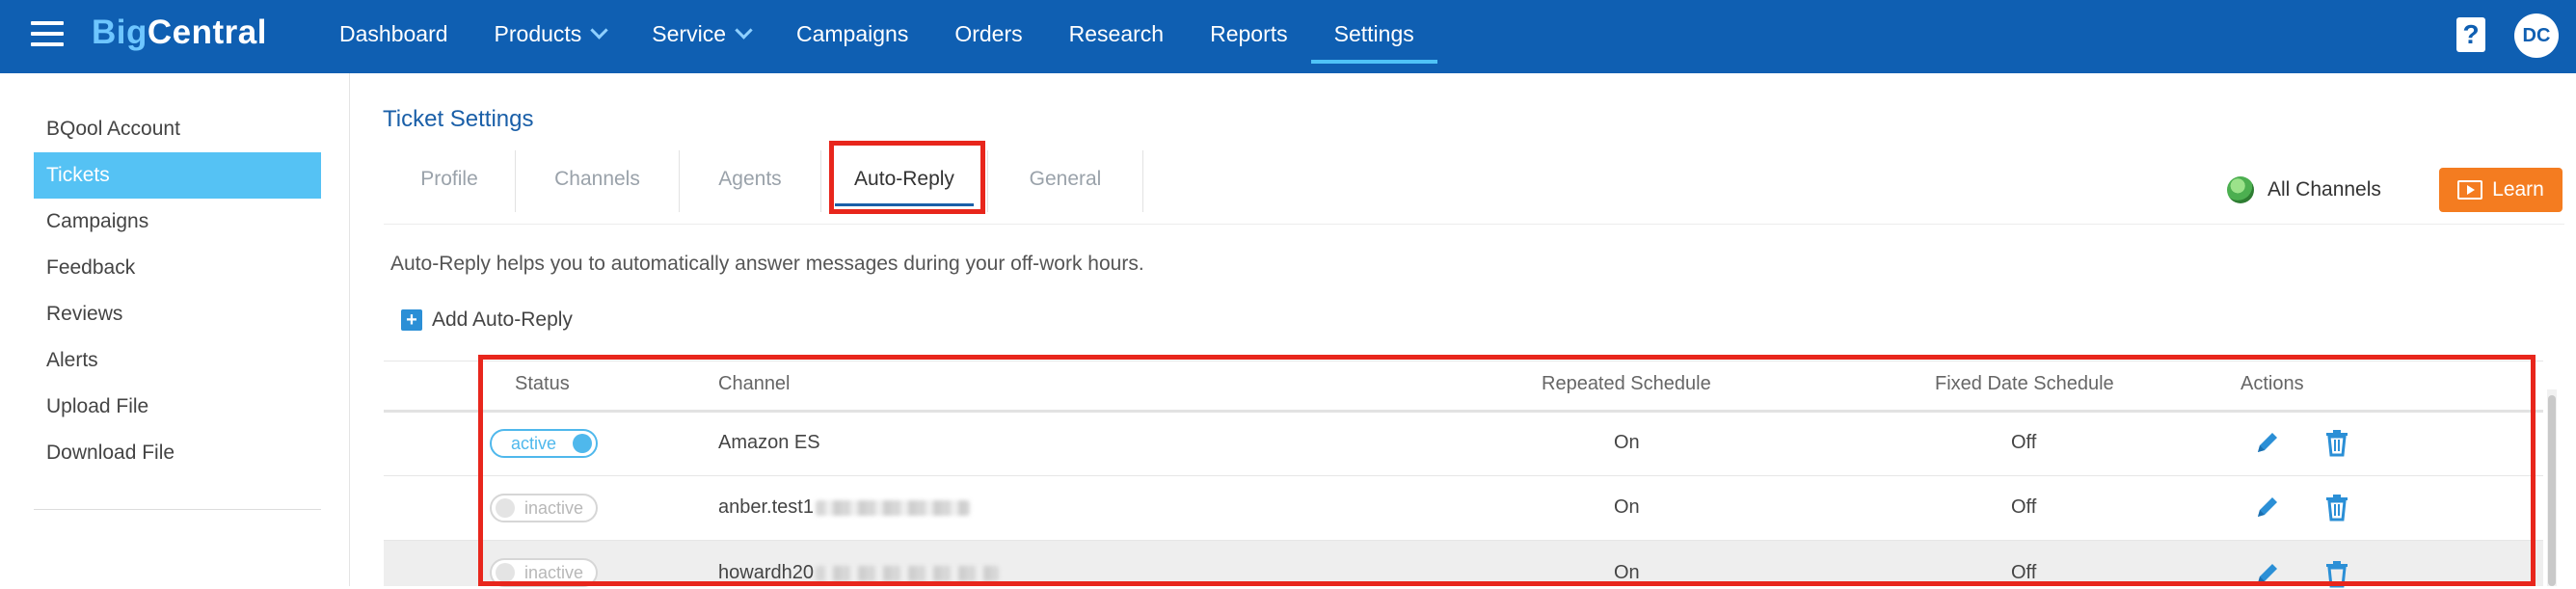 Image resolution: width=2576 pixels, height=589 pixels. I want to click on tab-agents: Agents, so click(750, 181).